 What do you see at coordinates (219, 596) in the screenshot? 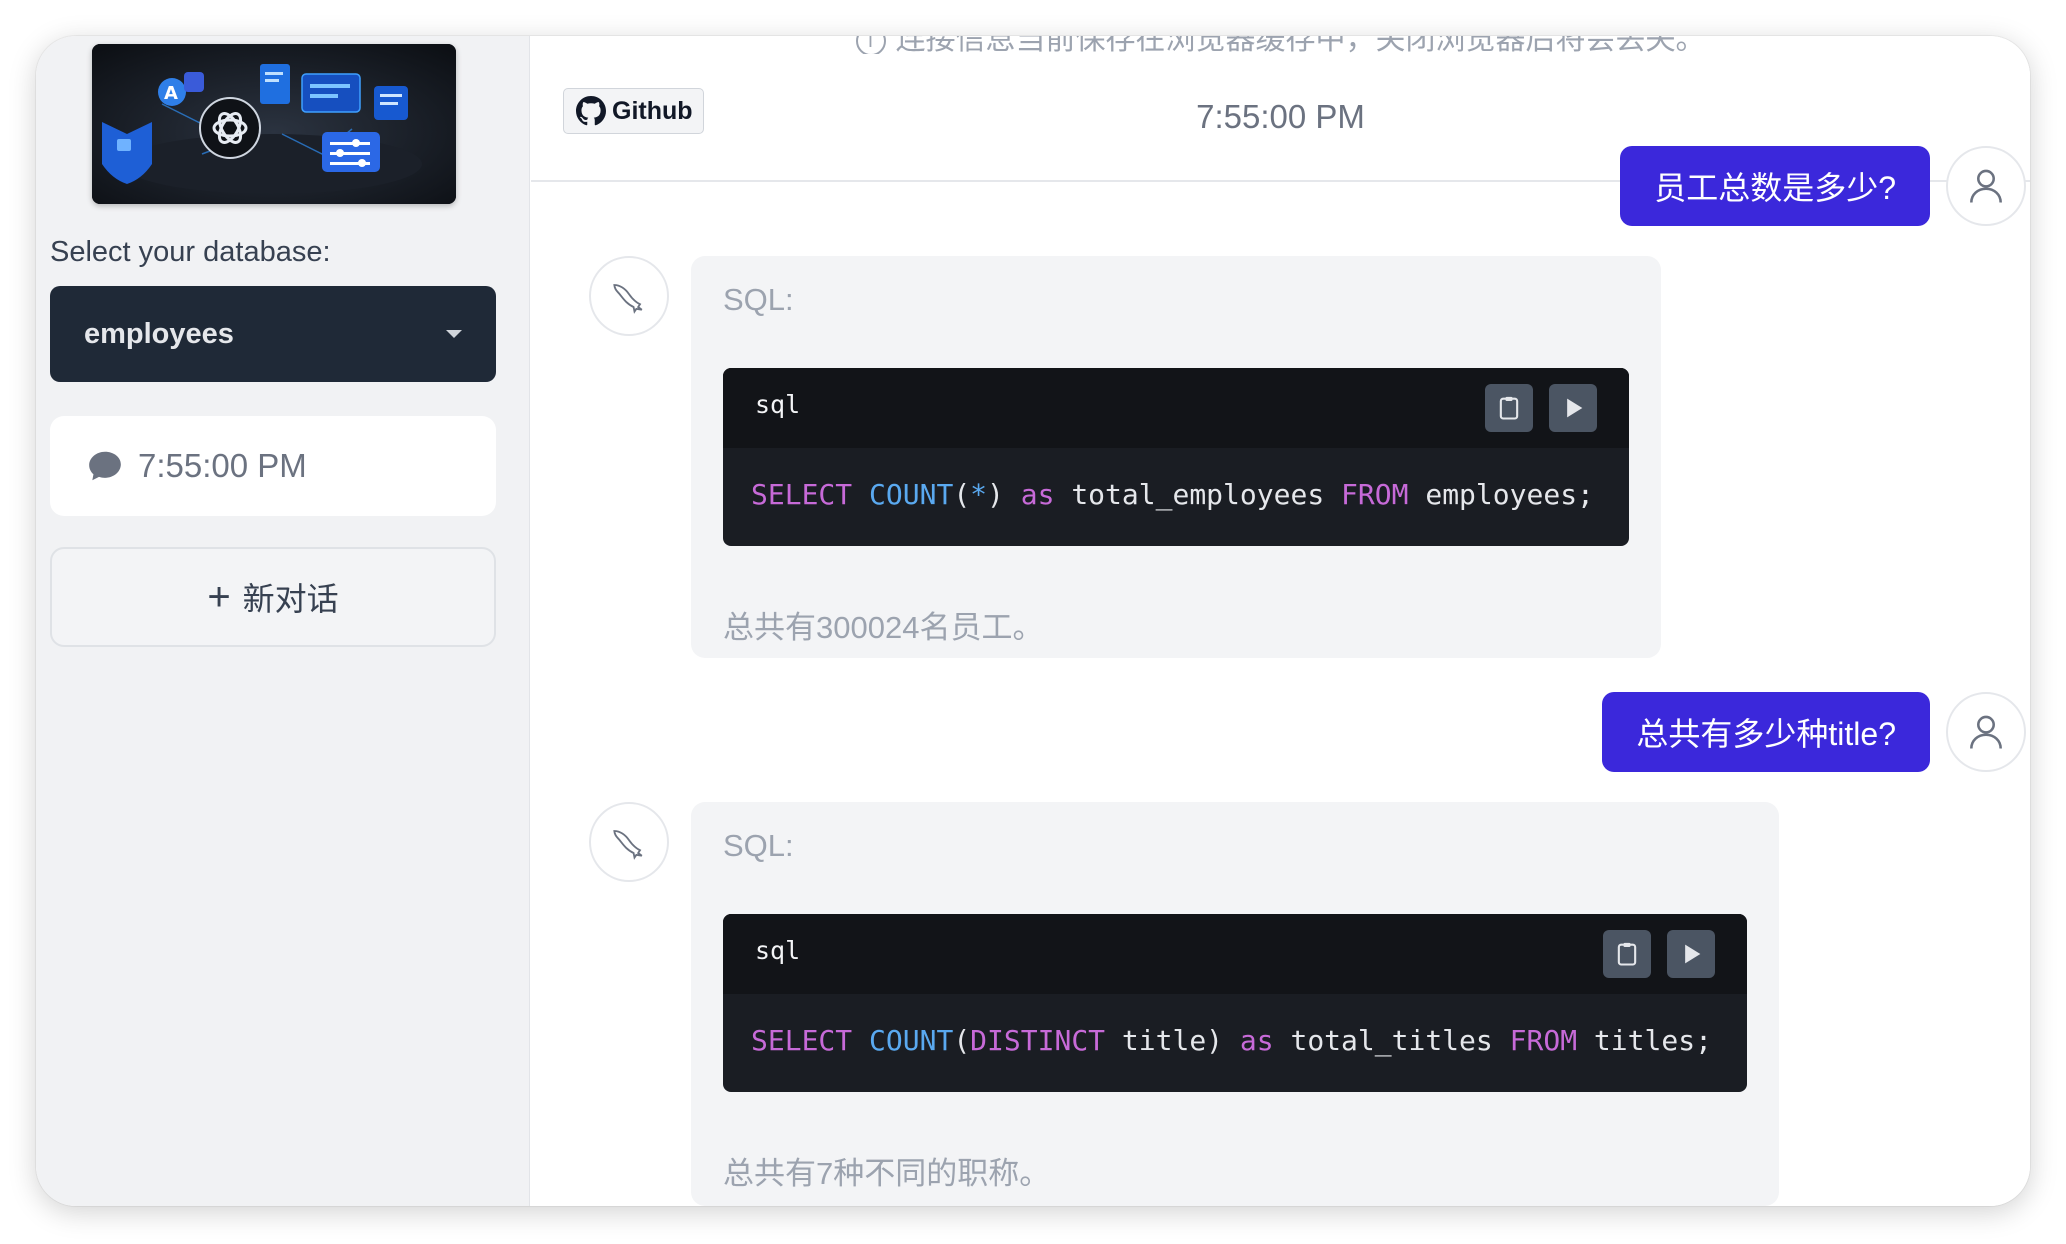
I see `plus-icon: +` at bounding box center [219, 596].